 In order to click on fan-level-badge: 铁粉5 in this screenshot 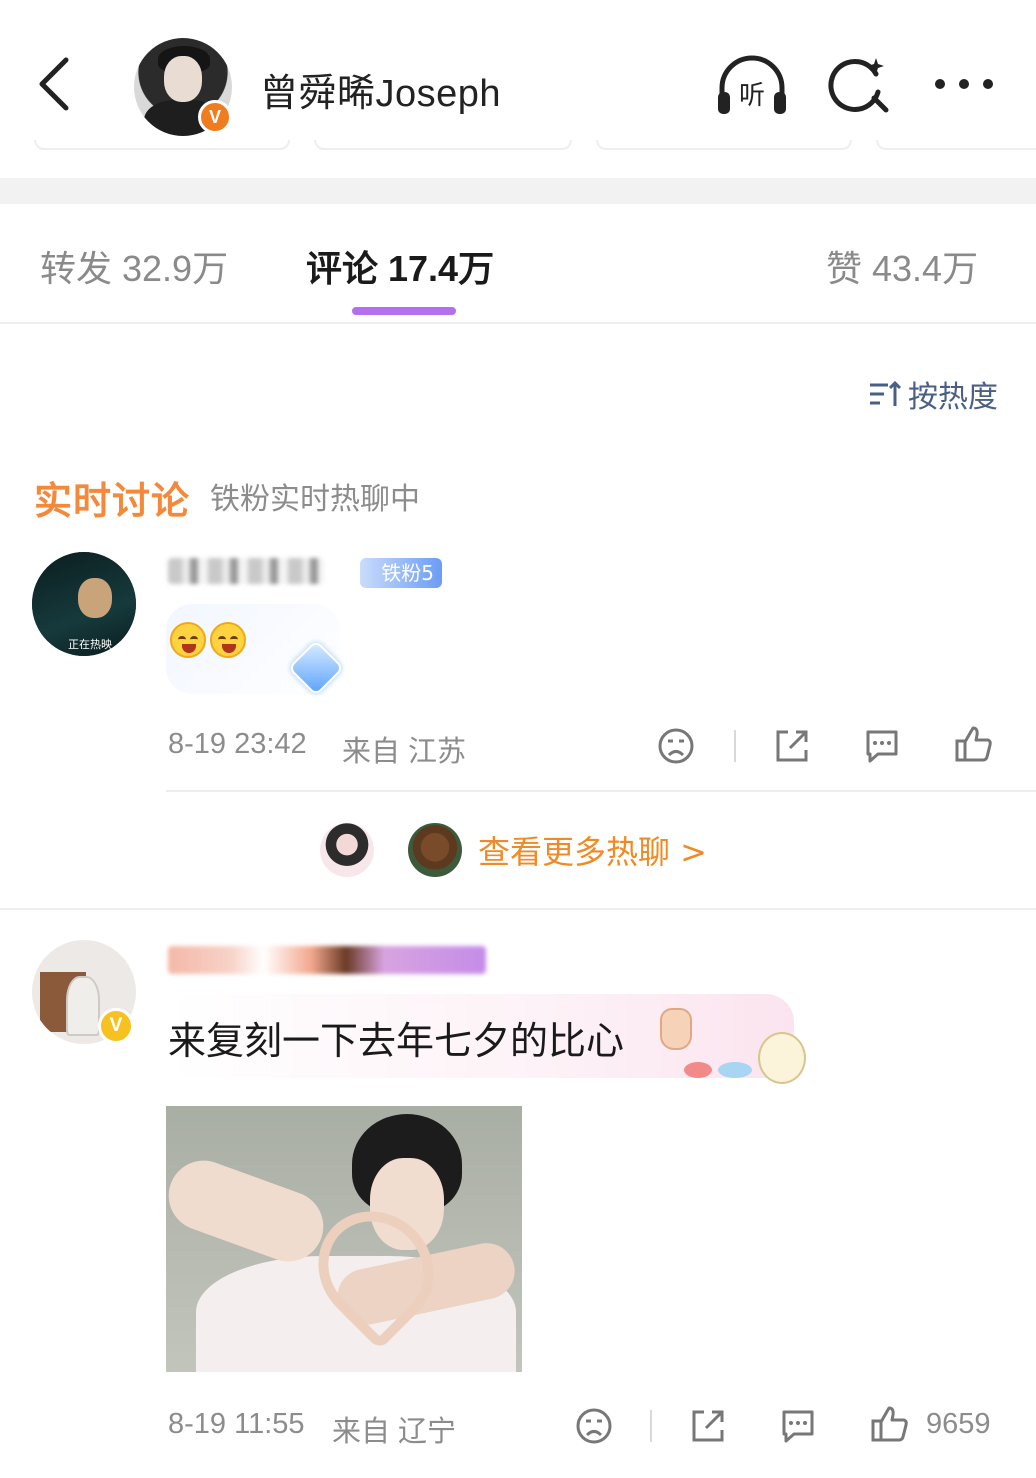, I will do `click(401, 573)`.